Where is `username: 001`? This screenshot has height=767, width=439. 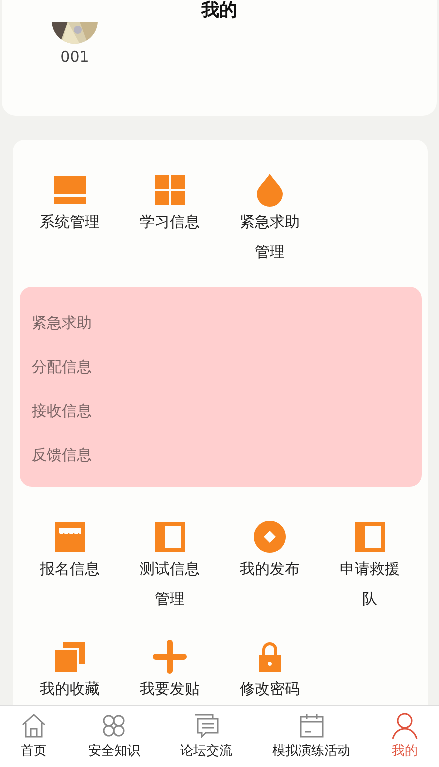
username: 001 is located at coordinates (75, 57).